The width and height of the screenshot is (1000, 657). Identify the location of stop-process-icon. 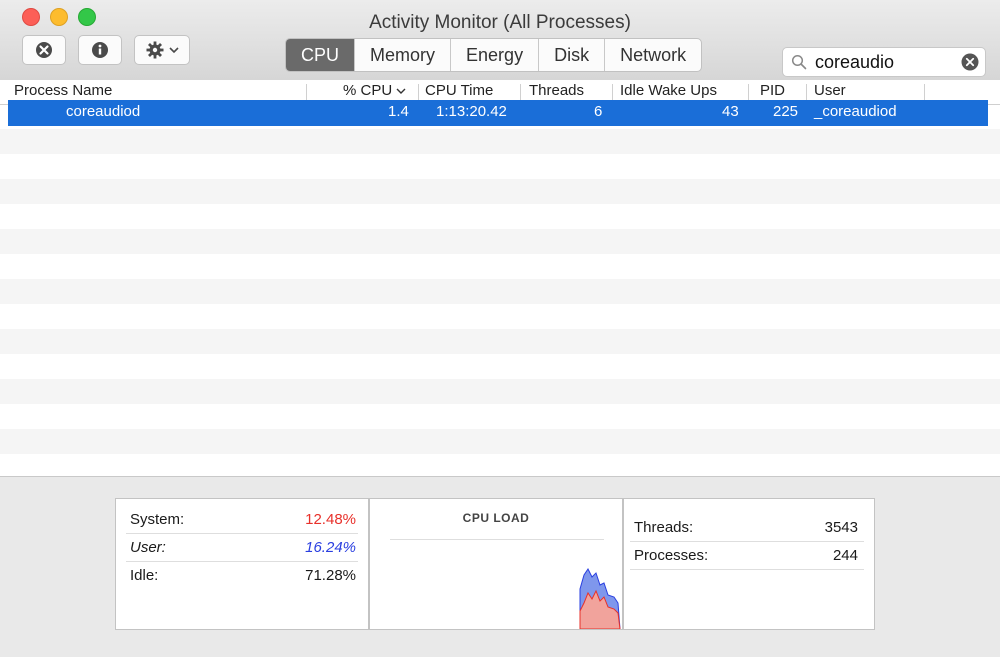
(44, 50).